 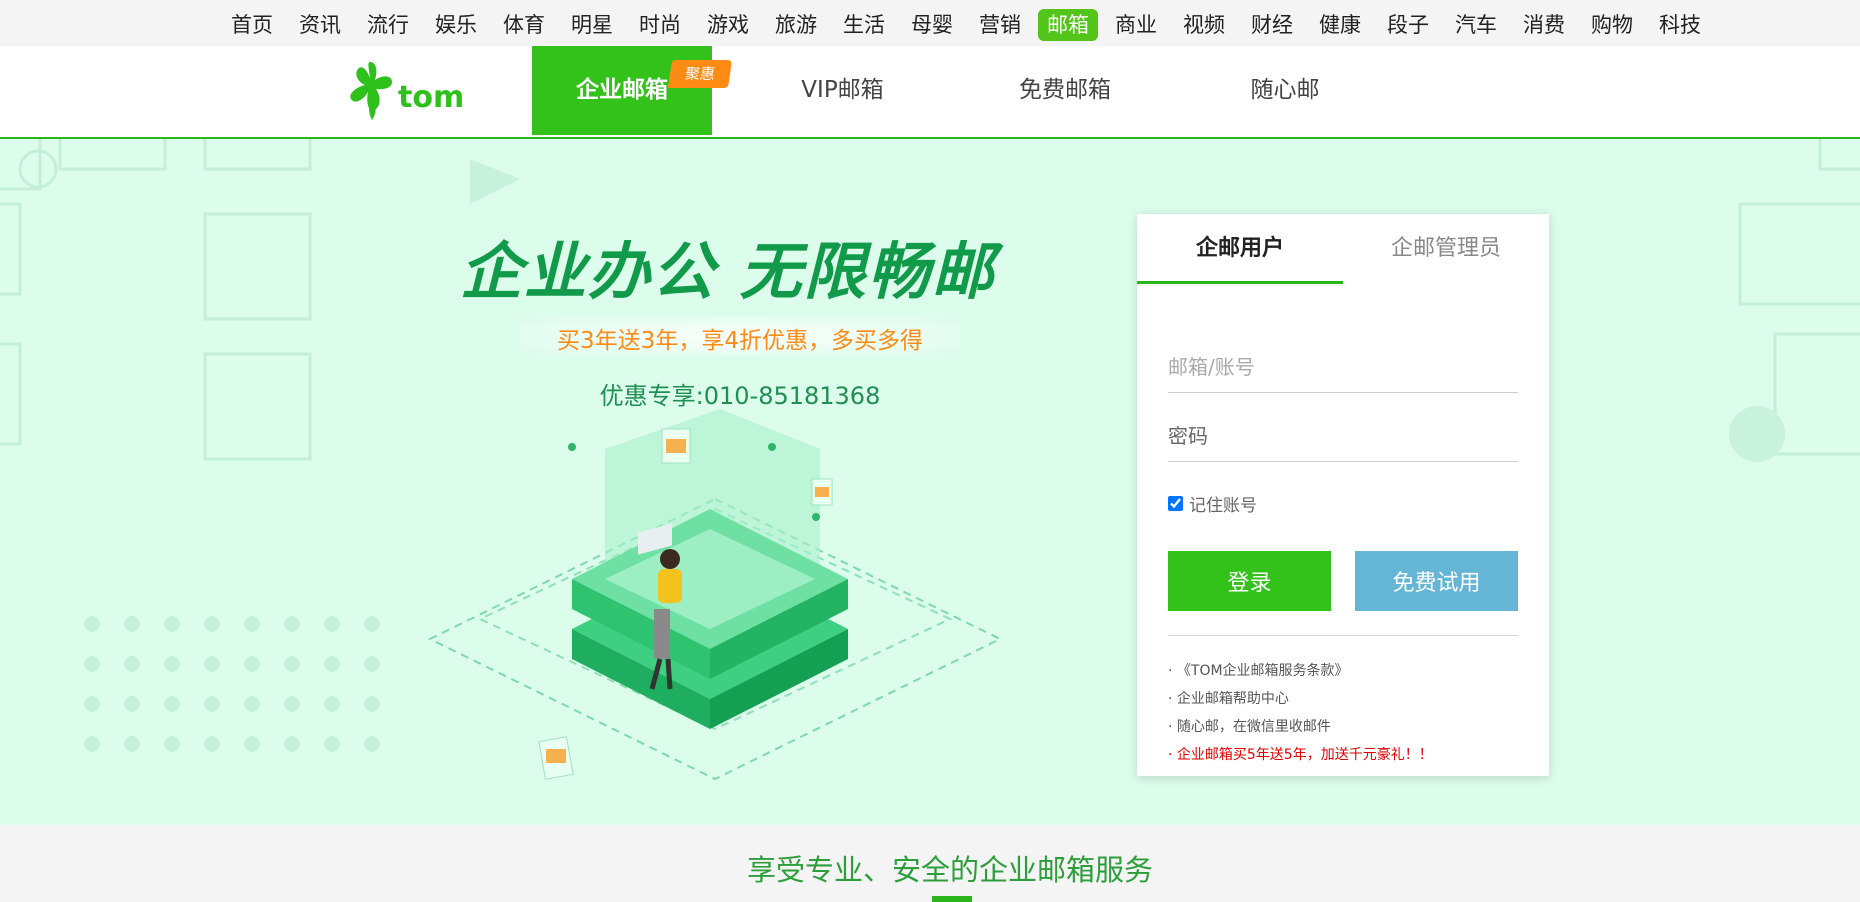 What do you see at coordinates (252, 25) in the screenshot?
I see `channel-nav-item-home: 首页` at bounding box center [252, 25].